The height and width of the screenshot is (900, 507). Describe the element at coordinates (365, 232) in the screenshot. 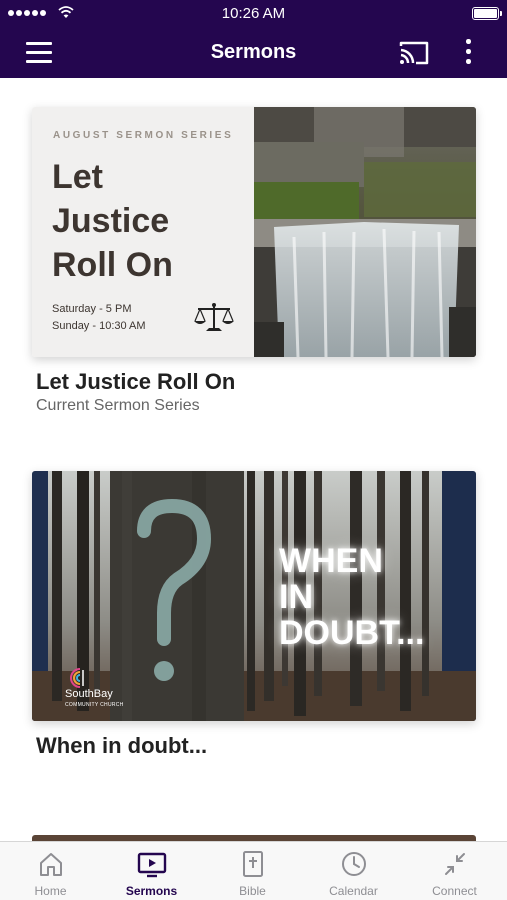

I see `waterfall-photo` at that location.